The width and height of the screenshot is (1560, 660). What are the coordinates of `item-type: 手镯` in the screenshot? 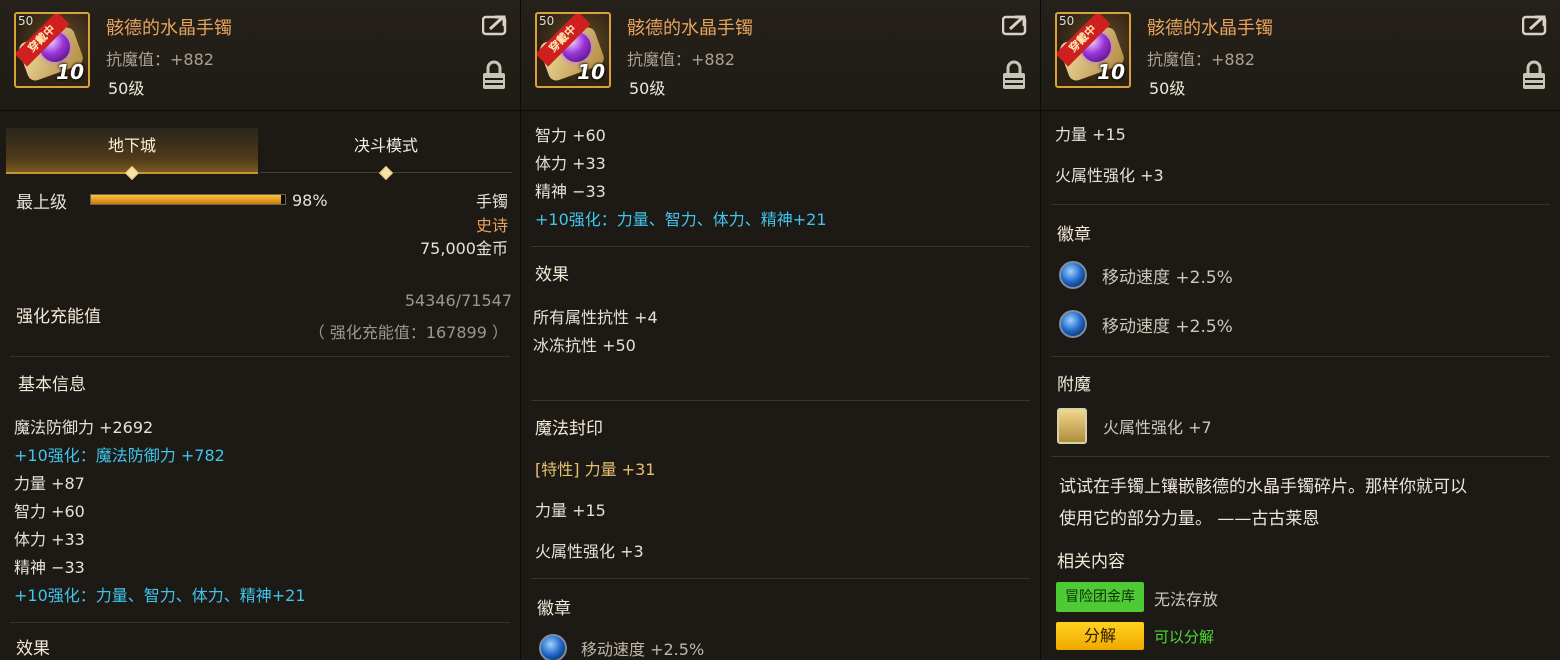 It's located at (491, 201).